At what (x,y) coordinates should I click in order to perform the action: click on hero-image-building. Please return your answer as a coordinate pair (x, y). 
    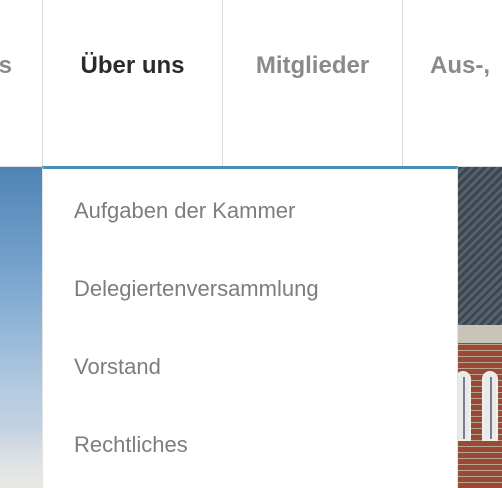
    Looking at the image, I should click on (478, 327).